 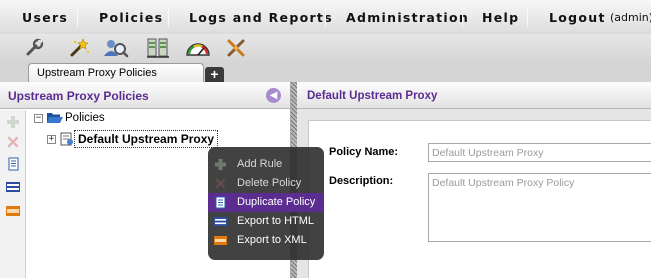 What do you see at coordinates (474, 95) in the screenshot?
I see `right-panel-header: Default Upstream Proxy` at bounding box center [474, 95].